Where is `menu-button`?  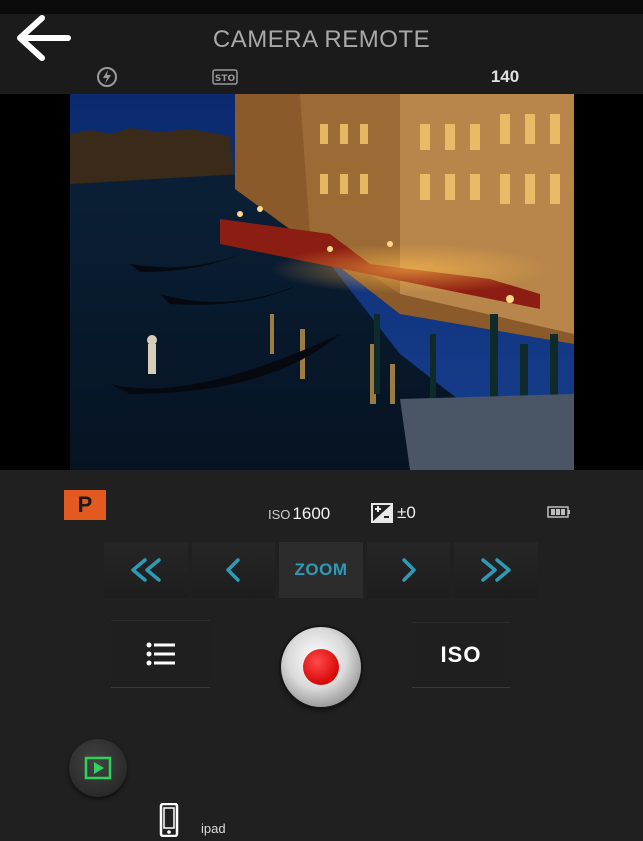 menu-button is located at coordinates (160, 654).